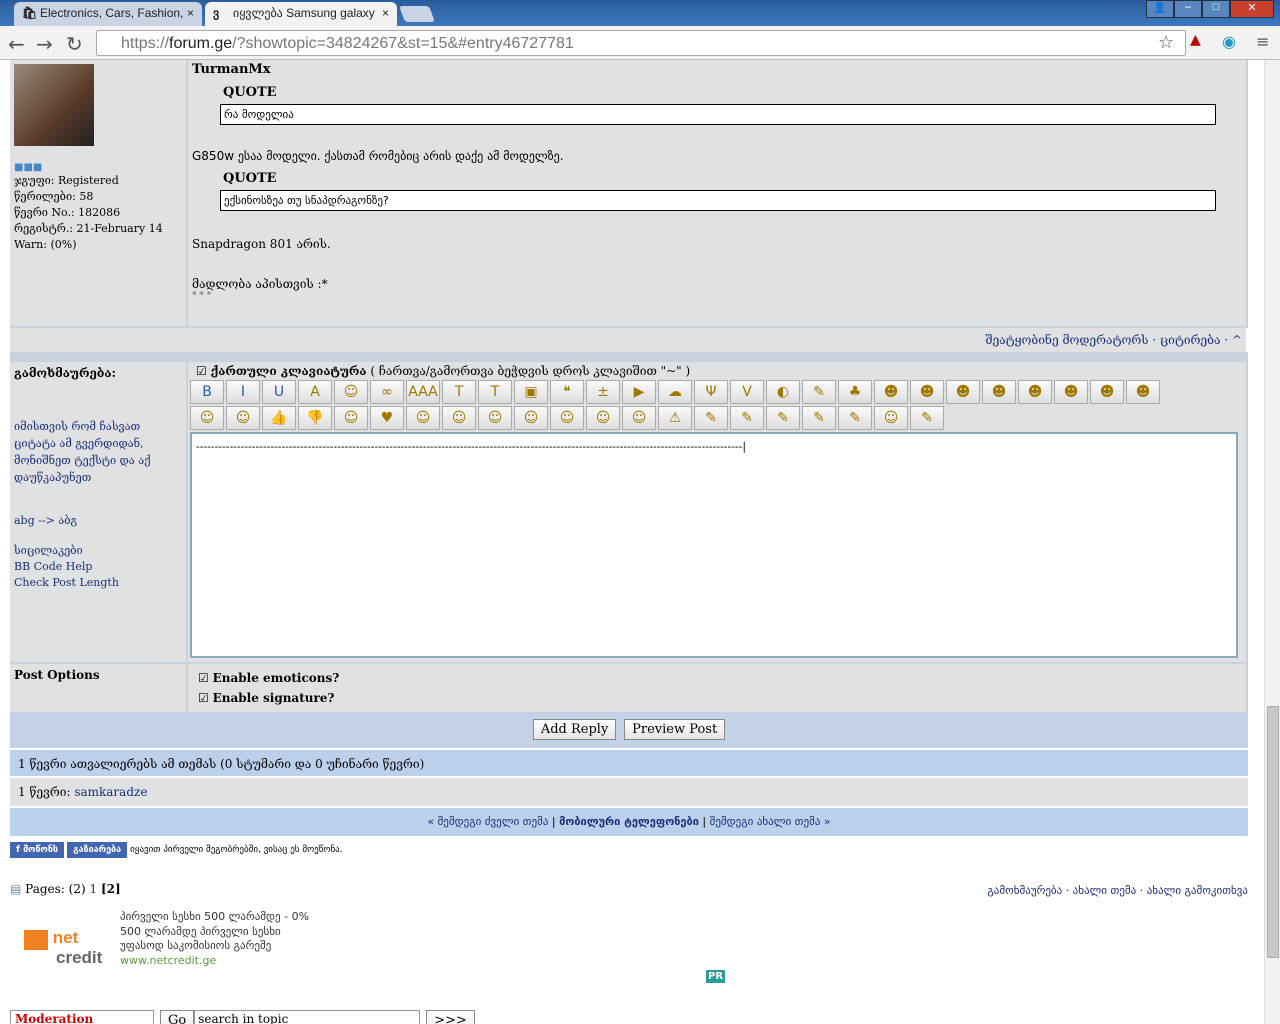  I want to click on signature-checkbox: ☑, so click(203, 698).